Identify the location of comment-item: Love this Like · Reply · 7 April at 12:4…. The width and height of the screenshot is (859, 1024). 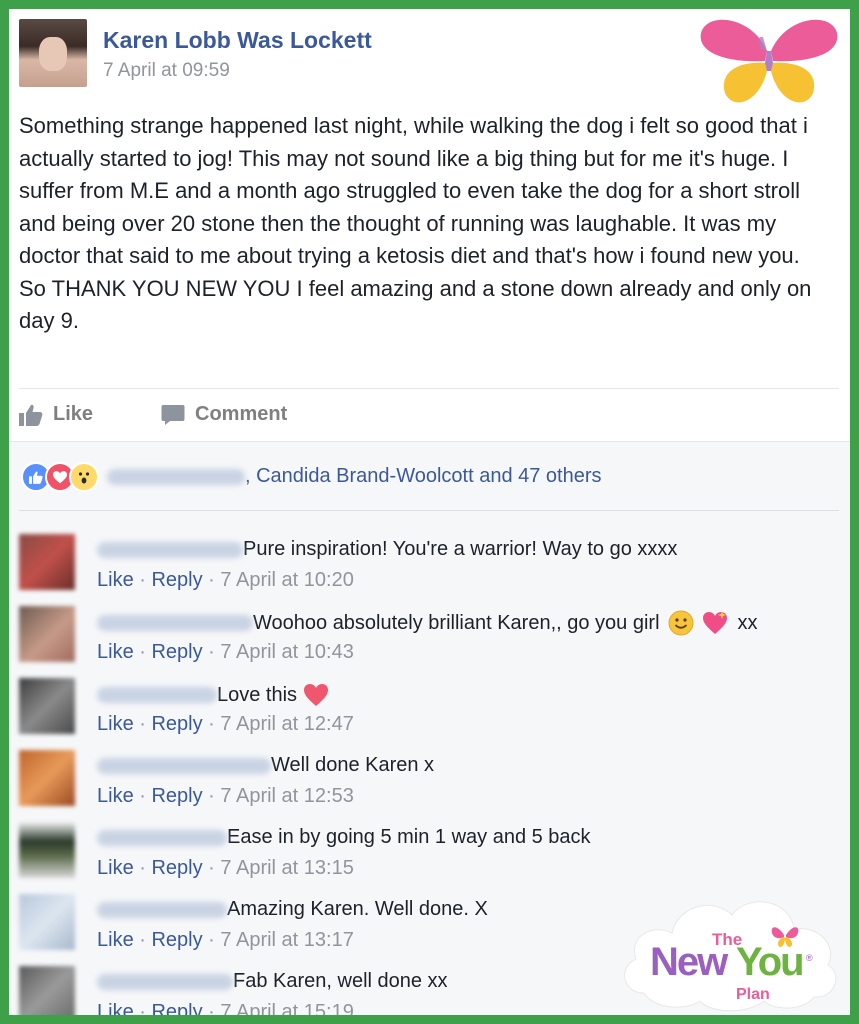
(429, 710).